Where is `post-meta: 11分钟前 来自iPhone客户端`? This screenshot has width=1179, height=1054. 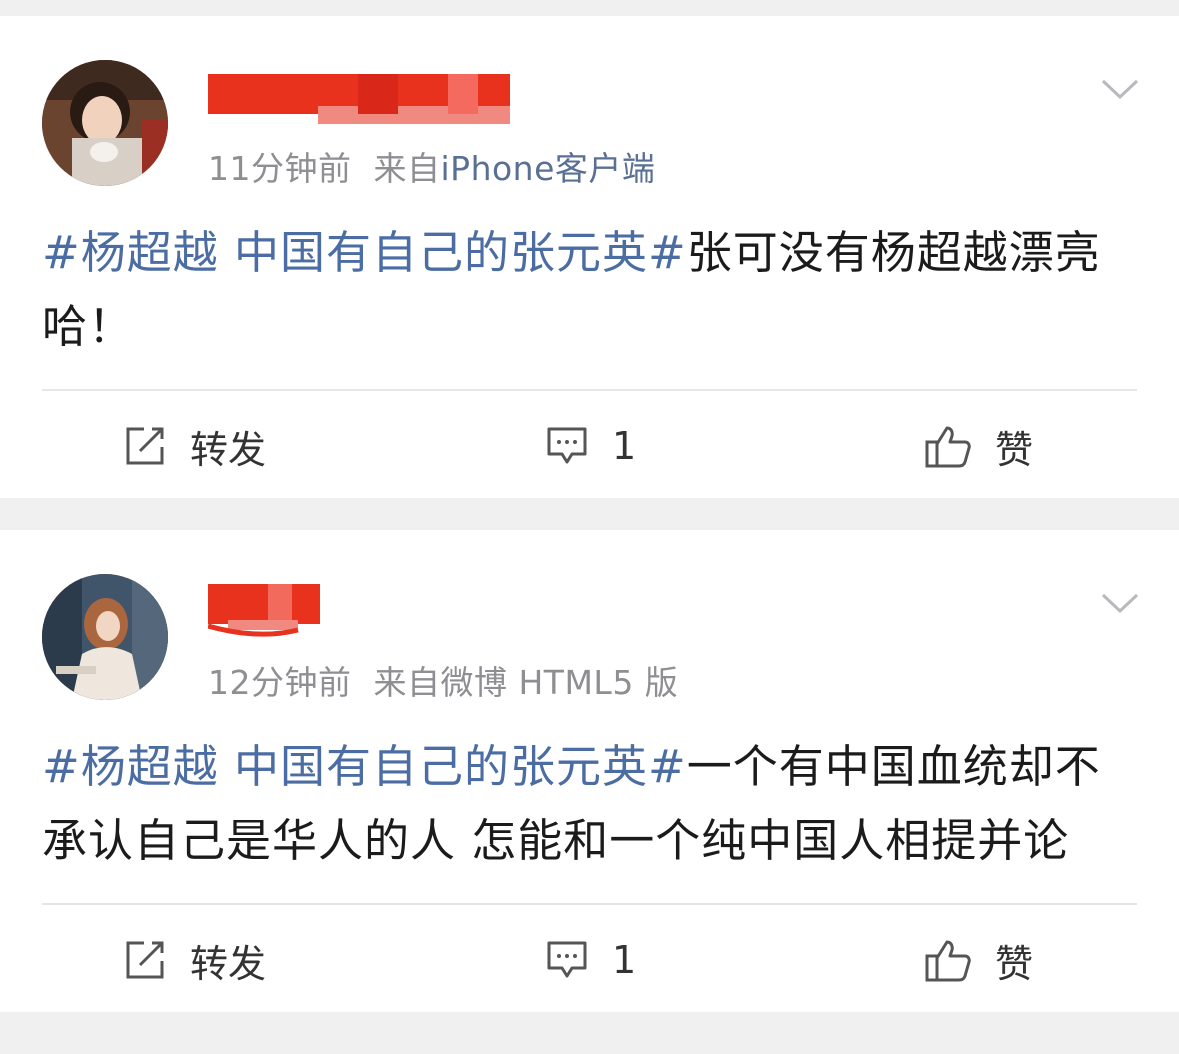 post-meta: 11分钟前 来自iPhone客户端 is located at coordinates (431, 166).